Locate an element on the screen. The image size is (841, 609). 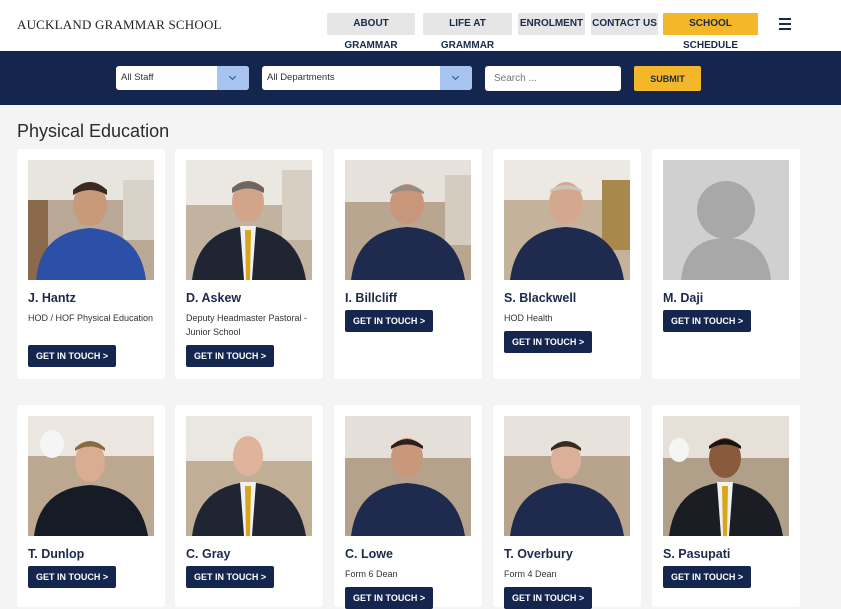
staff-role: Form 4 Dean is located at coordinates (530, 574).